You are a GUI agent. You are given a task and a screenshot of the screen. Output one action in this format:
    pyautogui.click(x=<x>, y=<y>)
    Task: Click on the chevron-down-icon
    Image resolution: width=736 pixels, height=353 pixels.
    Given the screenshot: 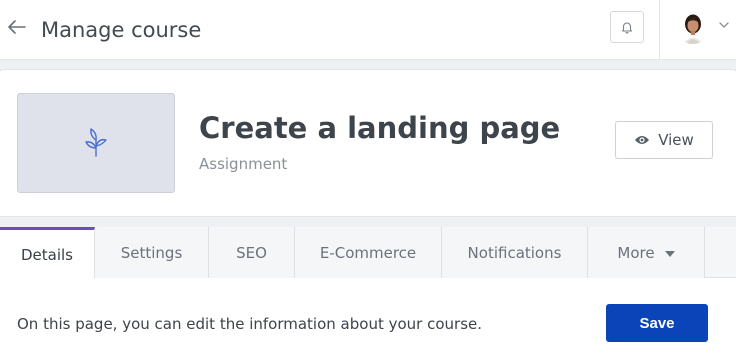 What is the action you would take?
    pyautogui.click(x=724, y=25)
    